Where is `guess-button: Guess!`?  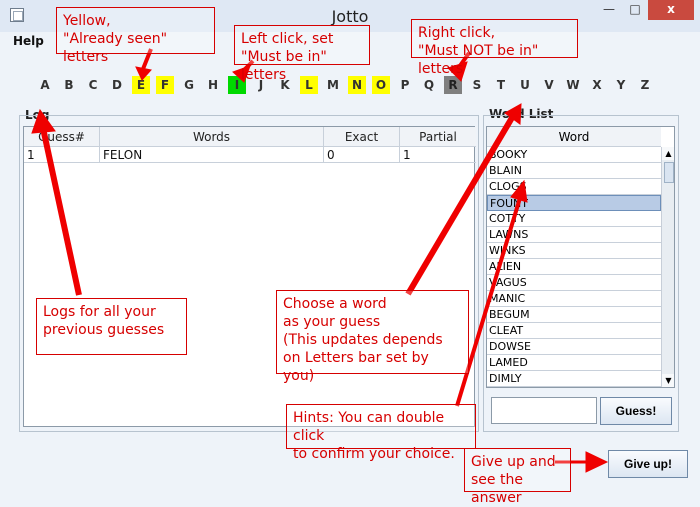
guess-button: Guess! is located at coordinates (636, 411).